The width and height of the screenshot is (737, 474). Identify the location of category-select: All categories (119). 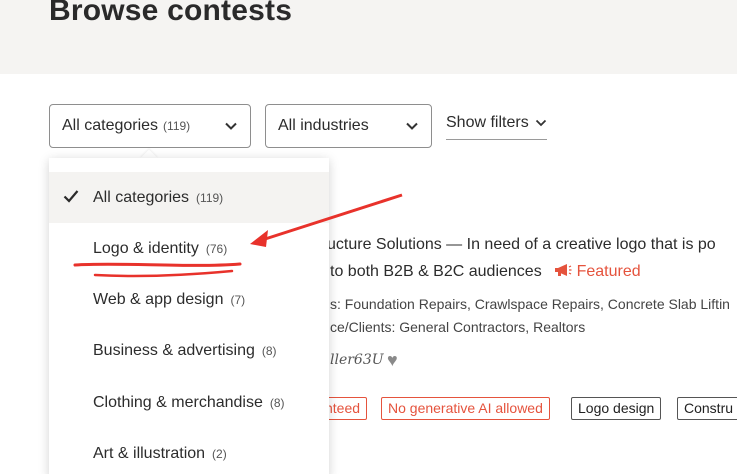
(150, 126).